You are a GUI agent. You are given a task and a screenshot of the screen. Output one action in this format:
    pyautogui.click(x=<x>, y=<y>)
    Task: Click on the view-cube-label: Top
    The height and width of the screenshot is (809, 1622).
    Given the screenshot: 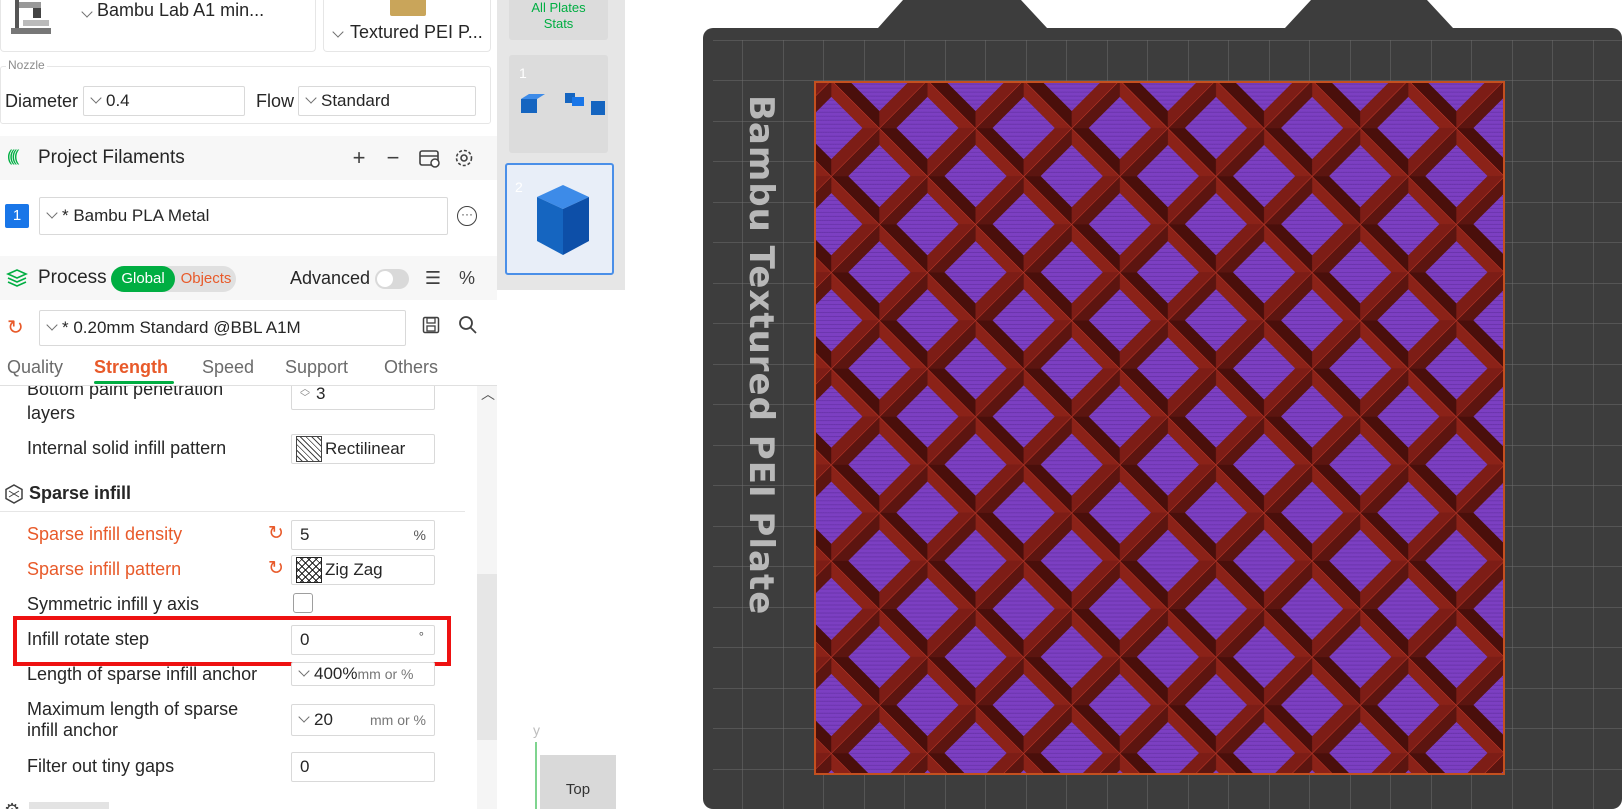 What is the action you would take?
    pyautogui.click(x=578, y=789)
    